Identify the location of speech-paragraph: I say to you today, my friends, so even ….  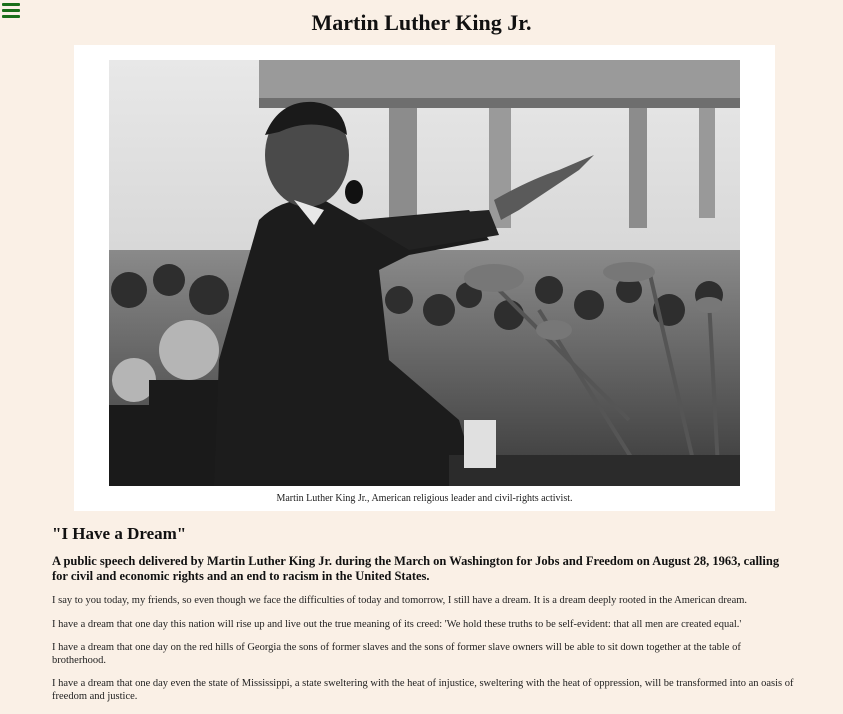
(400, 600).